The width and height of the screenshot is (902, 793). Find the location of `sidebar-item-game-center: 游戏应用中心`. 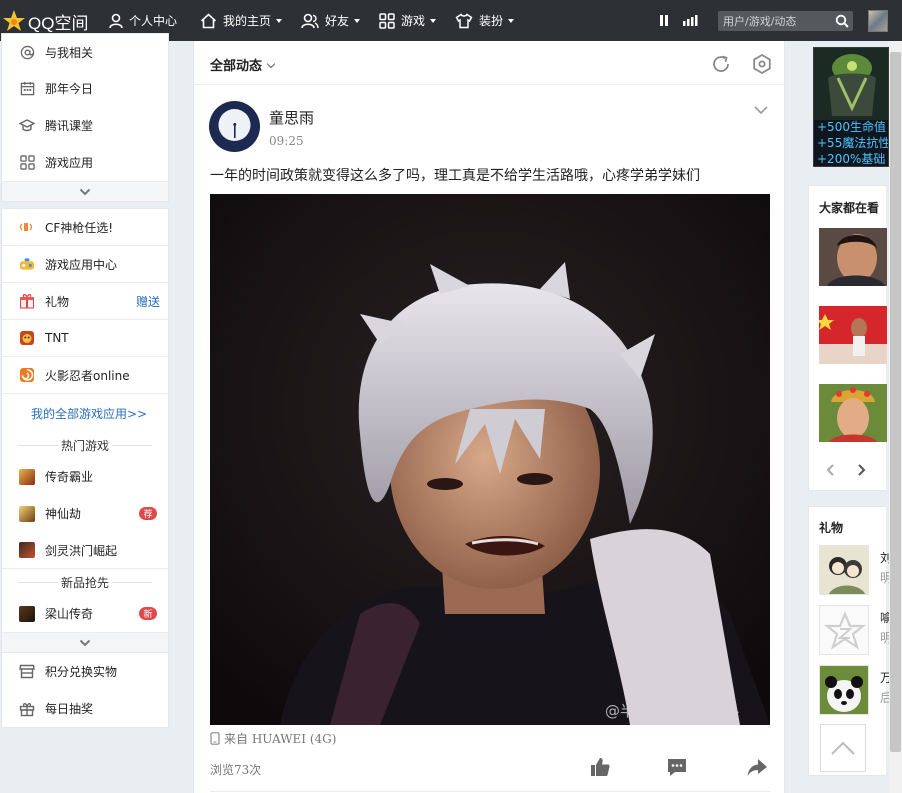

sidebar-item-game-center: 游戏应用中心 is located at coordinates (85, 264).